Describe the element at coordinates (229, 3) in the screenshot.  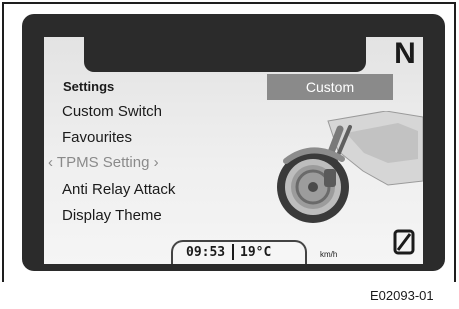
I see `figure-border-top` at that location.